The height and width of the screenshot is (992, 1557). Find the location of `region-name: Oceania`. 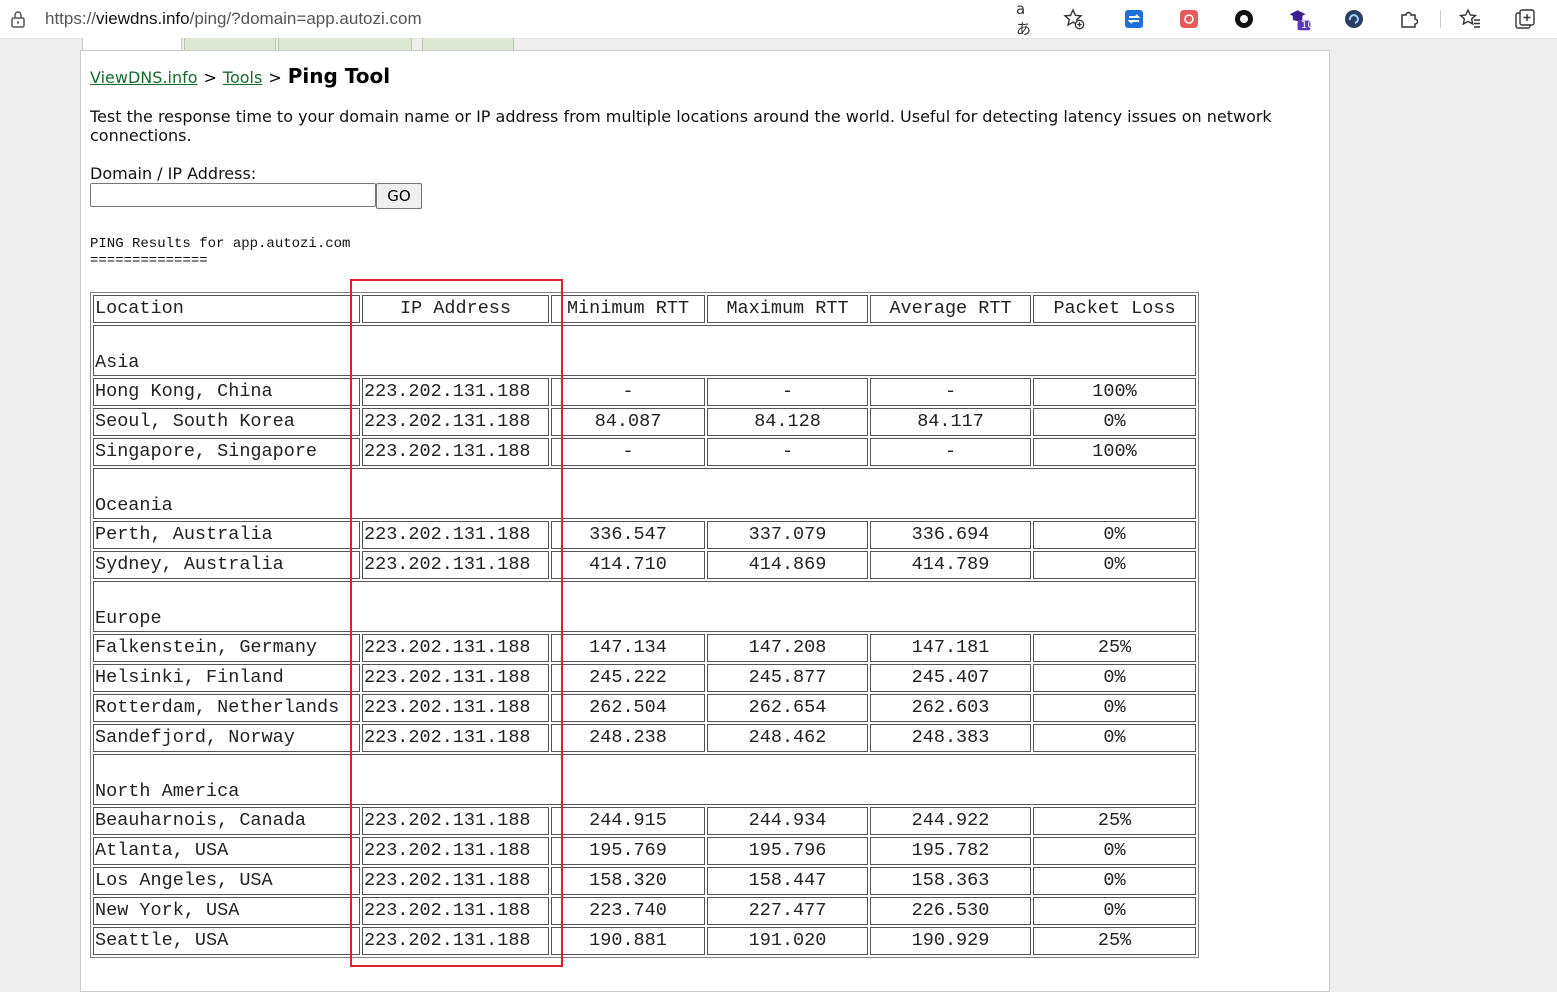

region-name: Oceania is located at coordinates (644, 493).